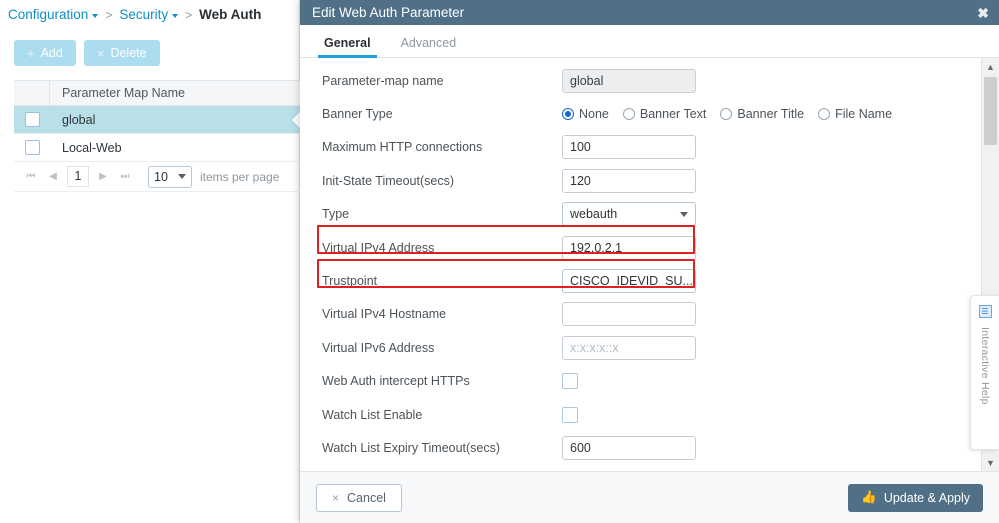  What do you see at coordinates (170, 176) in the screenshot?
I see `page-size-select: 10` at bounding box center [170, 176].